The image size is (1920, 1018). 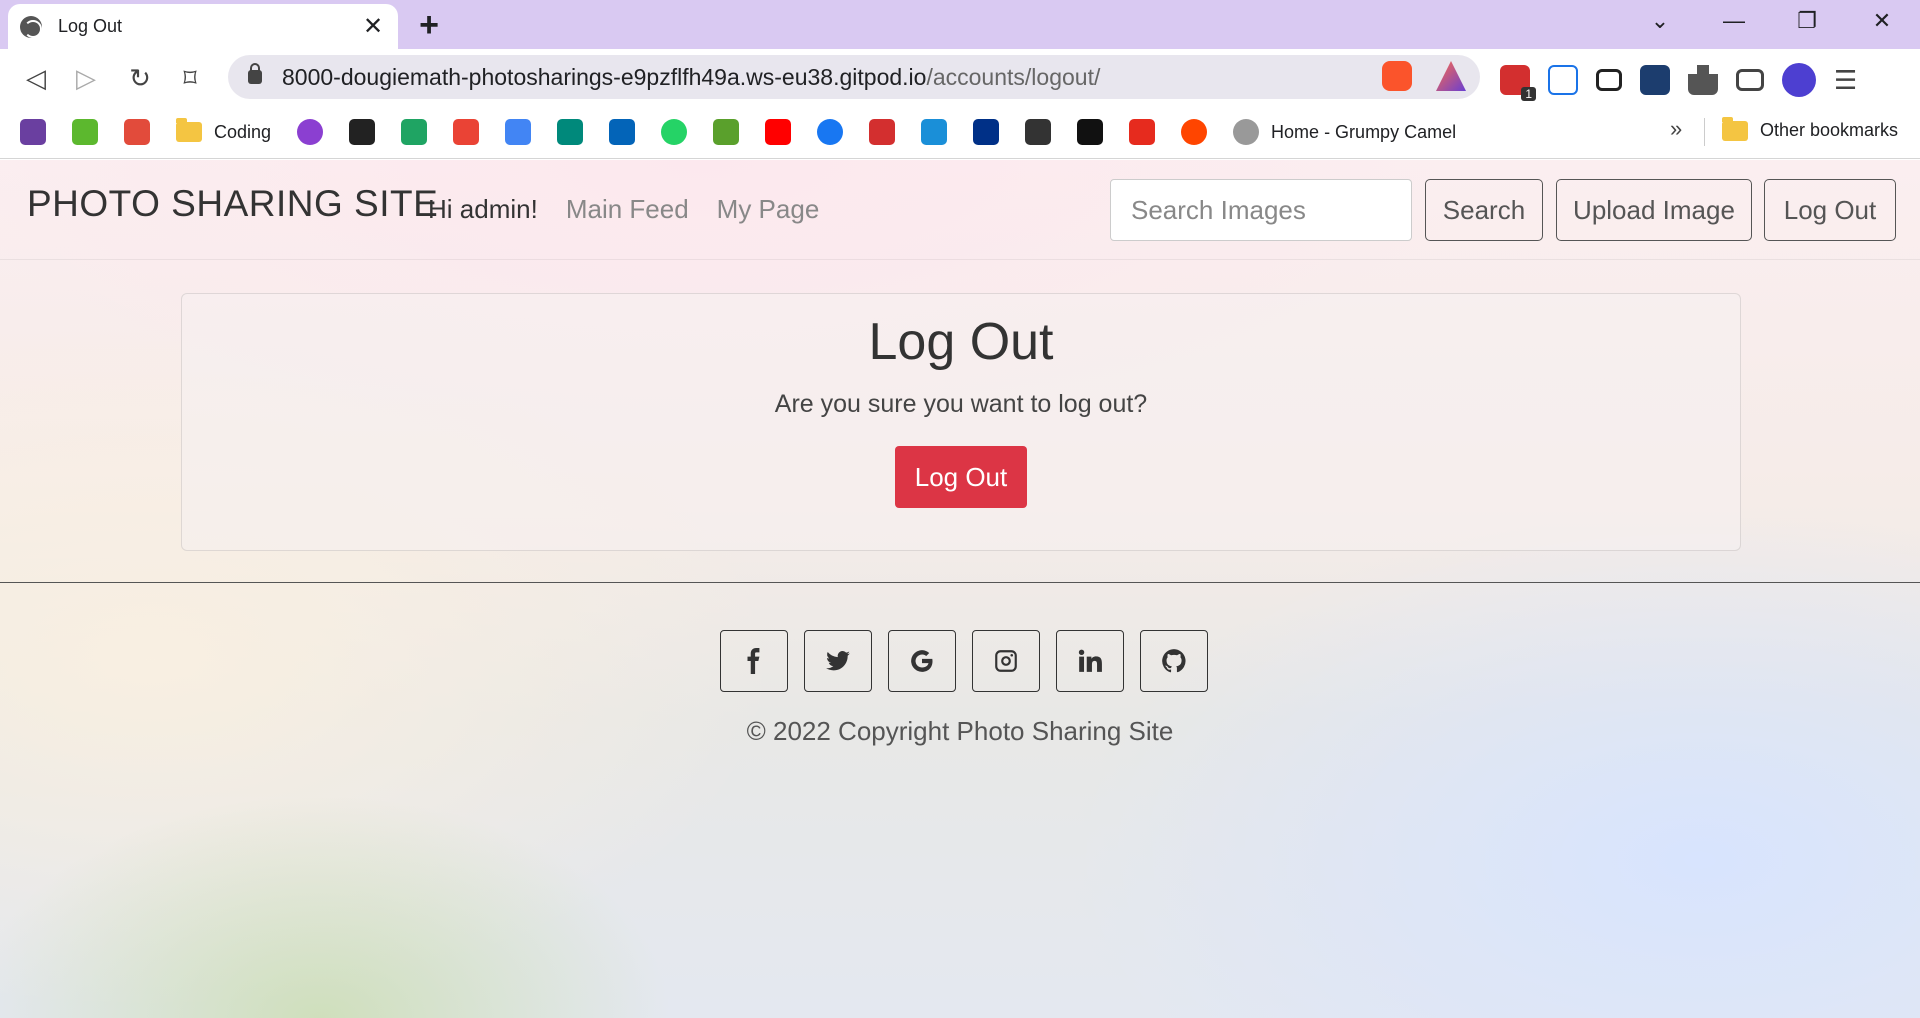 What do you see at coordinates (627, 209) in the screenshot?
I see `nav-main-feed: Main Feed` at bounding box center [627, 209].